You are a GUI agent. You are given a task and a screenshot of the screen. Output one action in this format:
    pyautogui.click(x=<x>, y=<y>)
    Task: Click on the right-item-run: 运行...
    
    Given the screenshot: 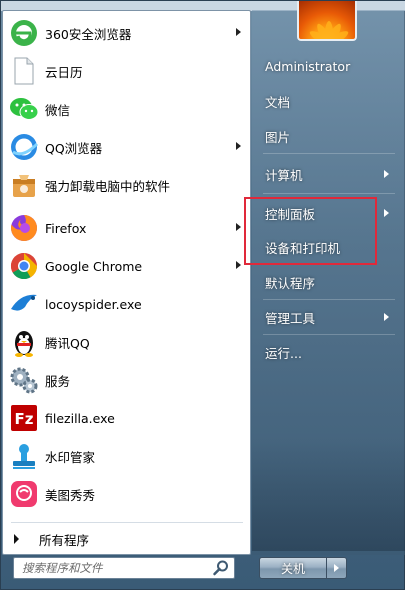 What is the action you would take?
    pyautogui.click(x=329, y=352)
    